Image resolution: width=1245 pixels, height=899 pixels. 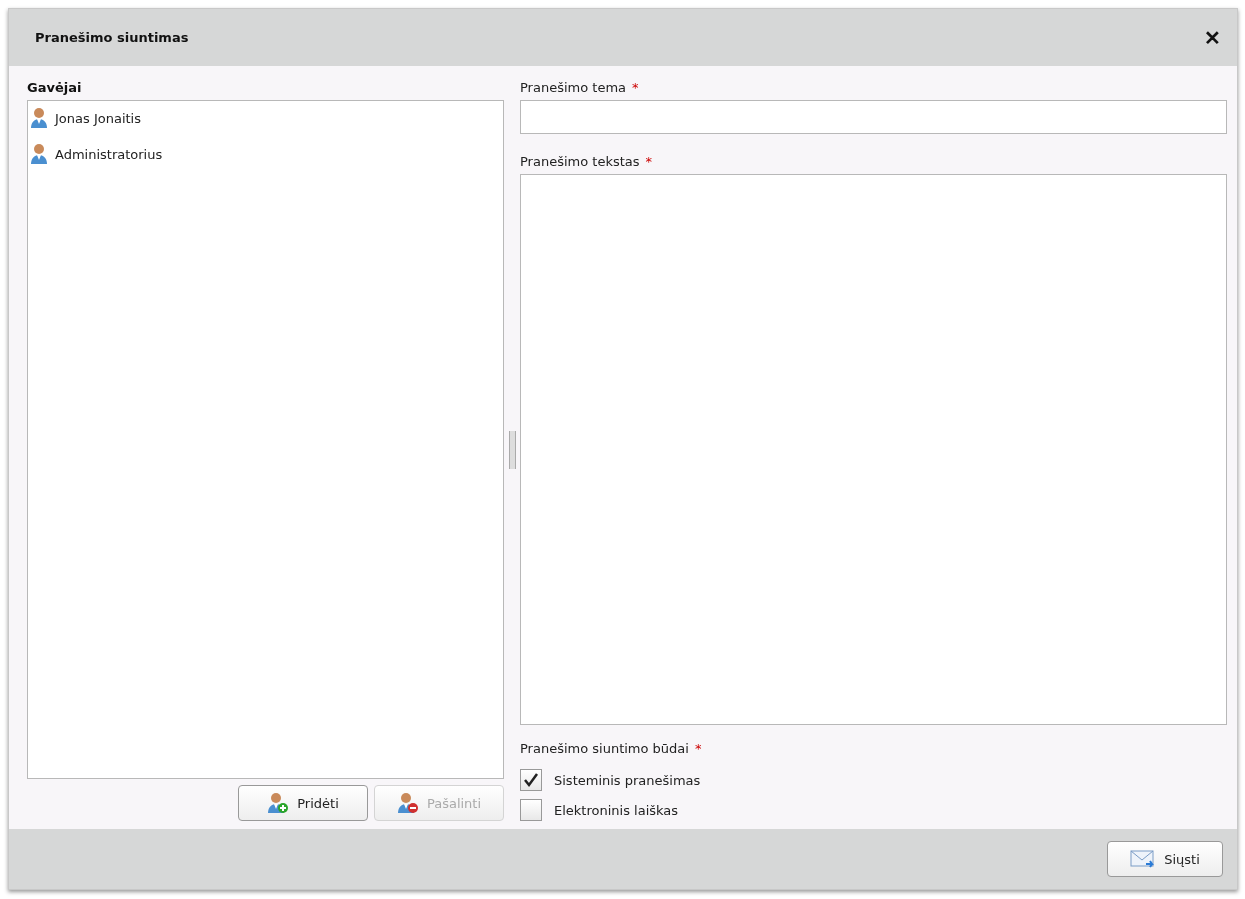 What do you see at coordinates (55, 88) in the screenshot?
I see `recipients-label: Gavėjai` at bounding box center [55, 88].